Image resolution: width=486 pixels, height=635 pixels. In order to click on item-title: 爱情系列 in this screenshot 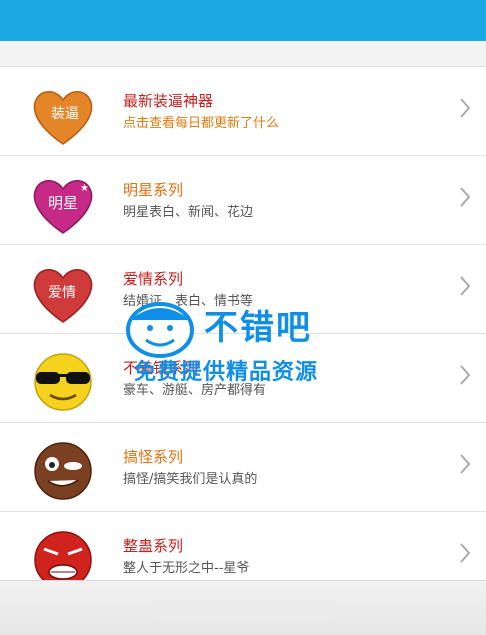, I will do `click(153, 279)`.